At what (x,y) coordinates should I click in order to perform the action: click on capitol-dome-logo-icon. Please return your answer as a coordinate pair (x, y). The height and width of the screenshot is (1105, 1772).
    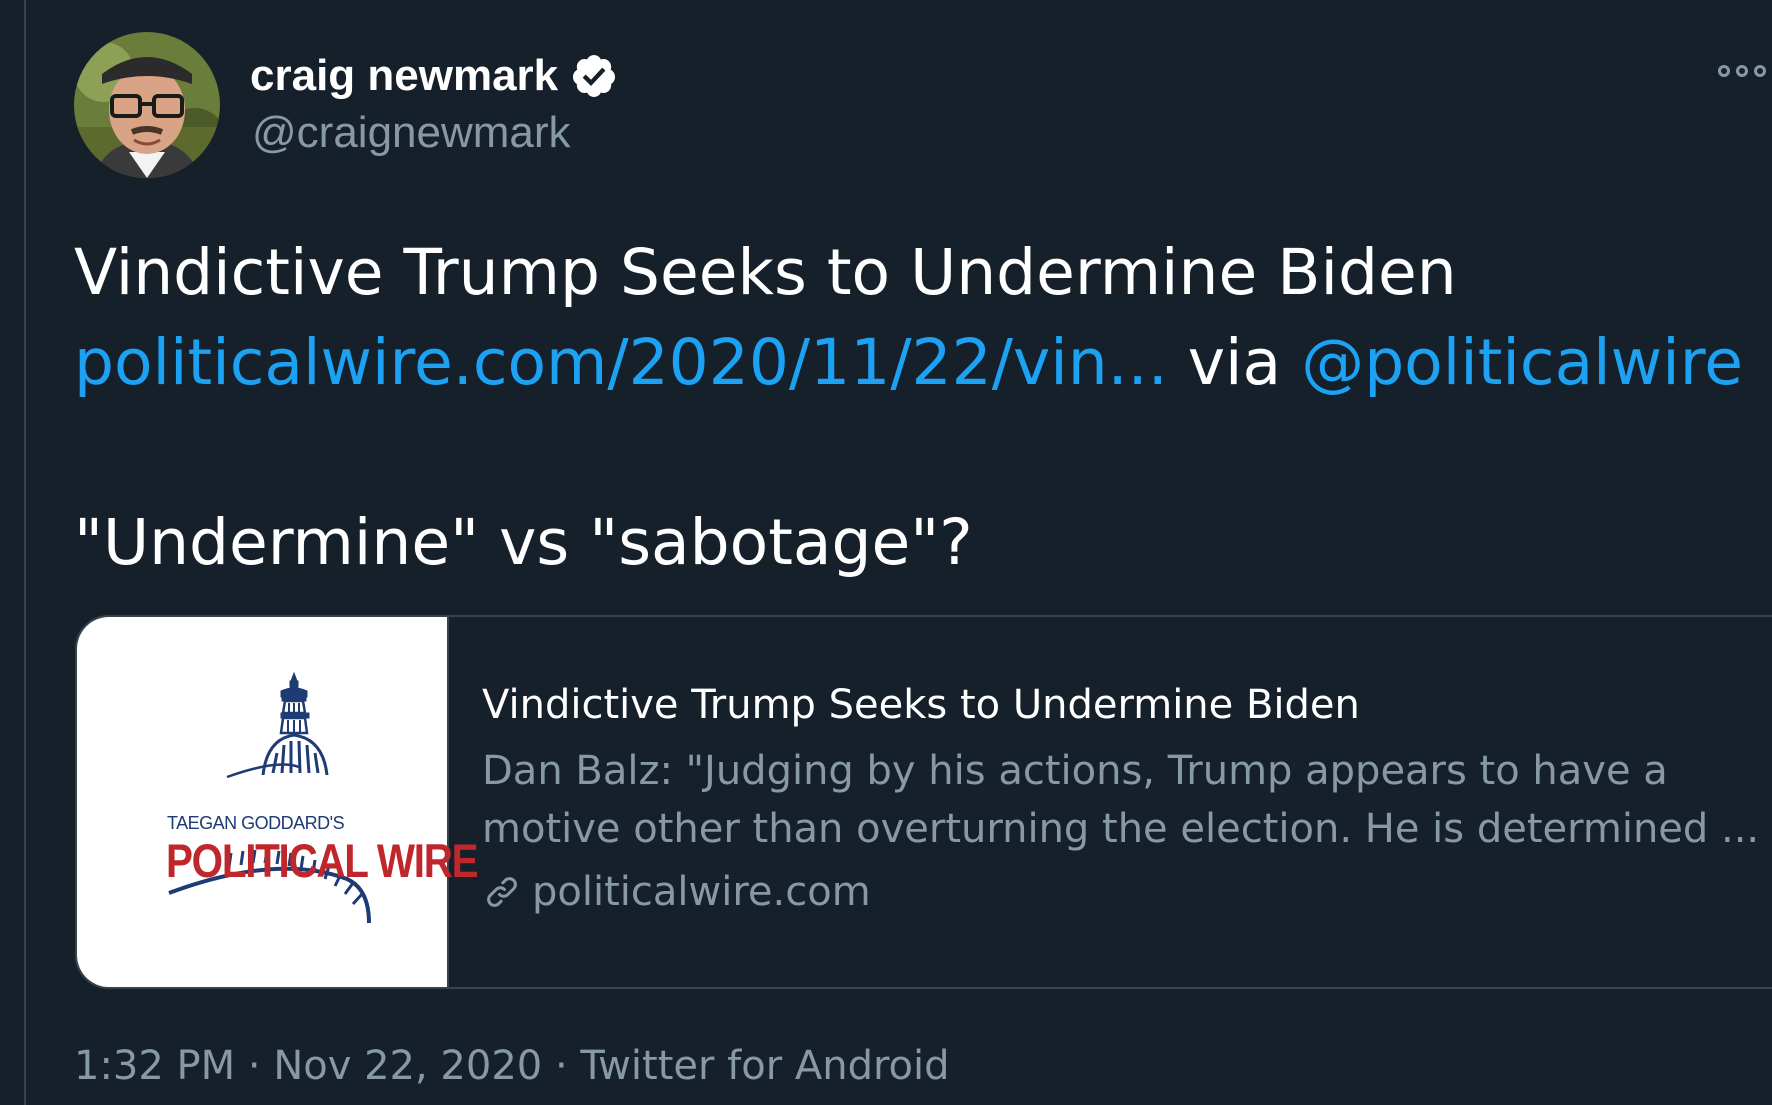
    Looking at the image, I should click on (269, 797).